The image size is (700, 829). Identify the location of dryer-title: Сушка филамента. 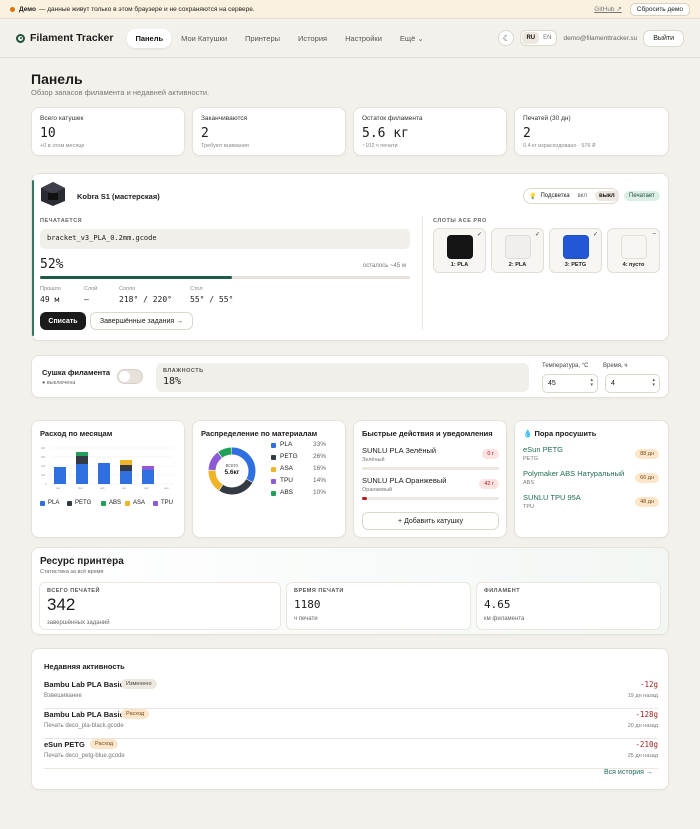
(76, 372).